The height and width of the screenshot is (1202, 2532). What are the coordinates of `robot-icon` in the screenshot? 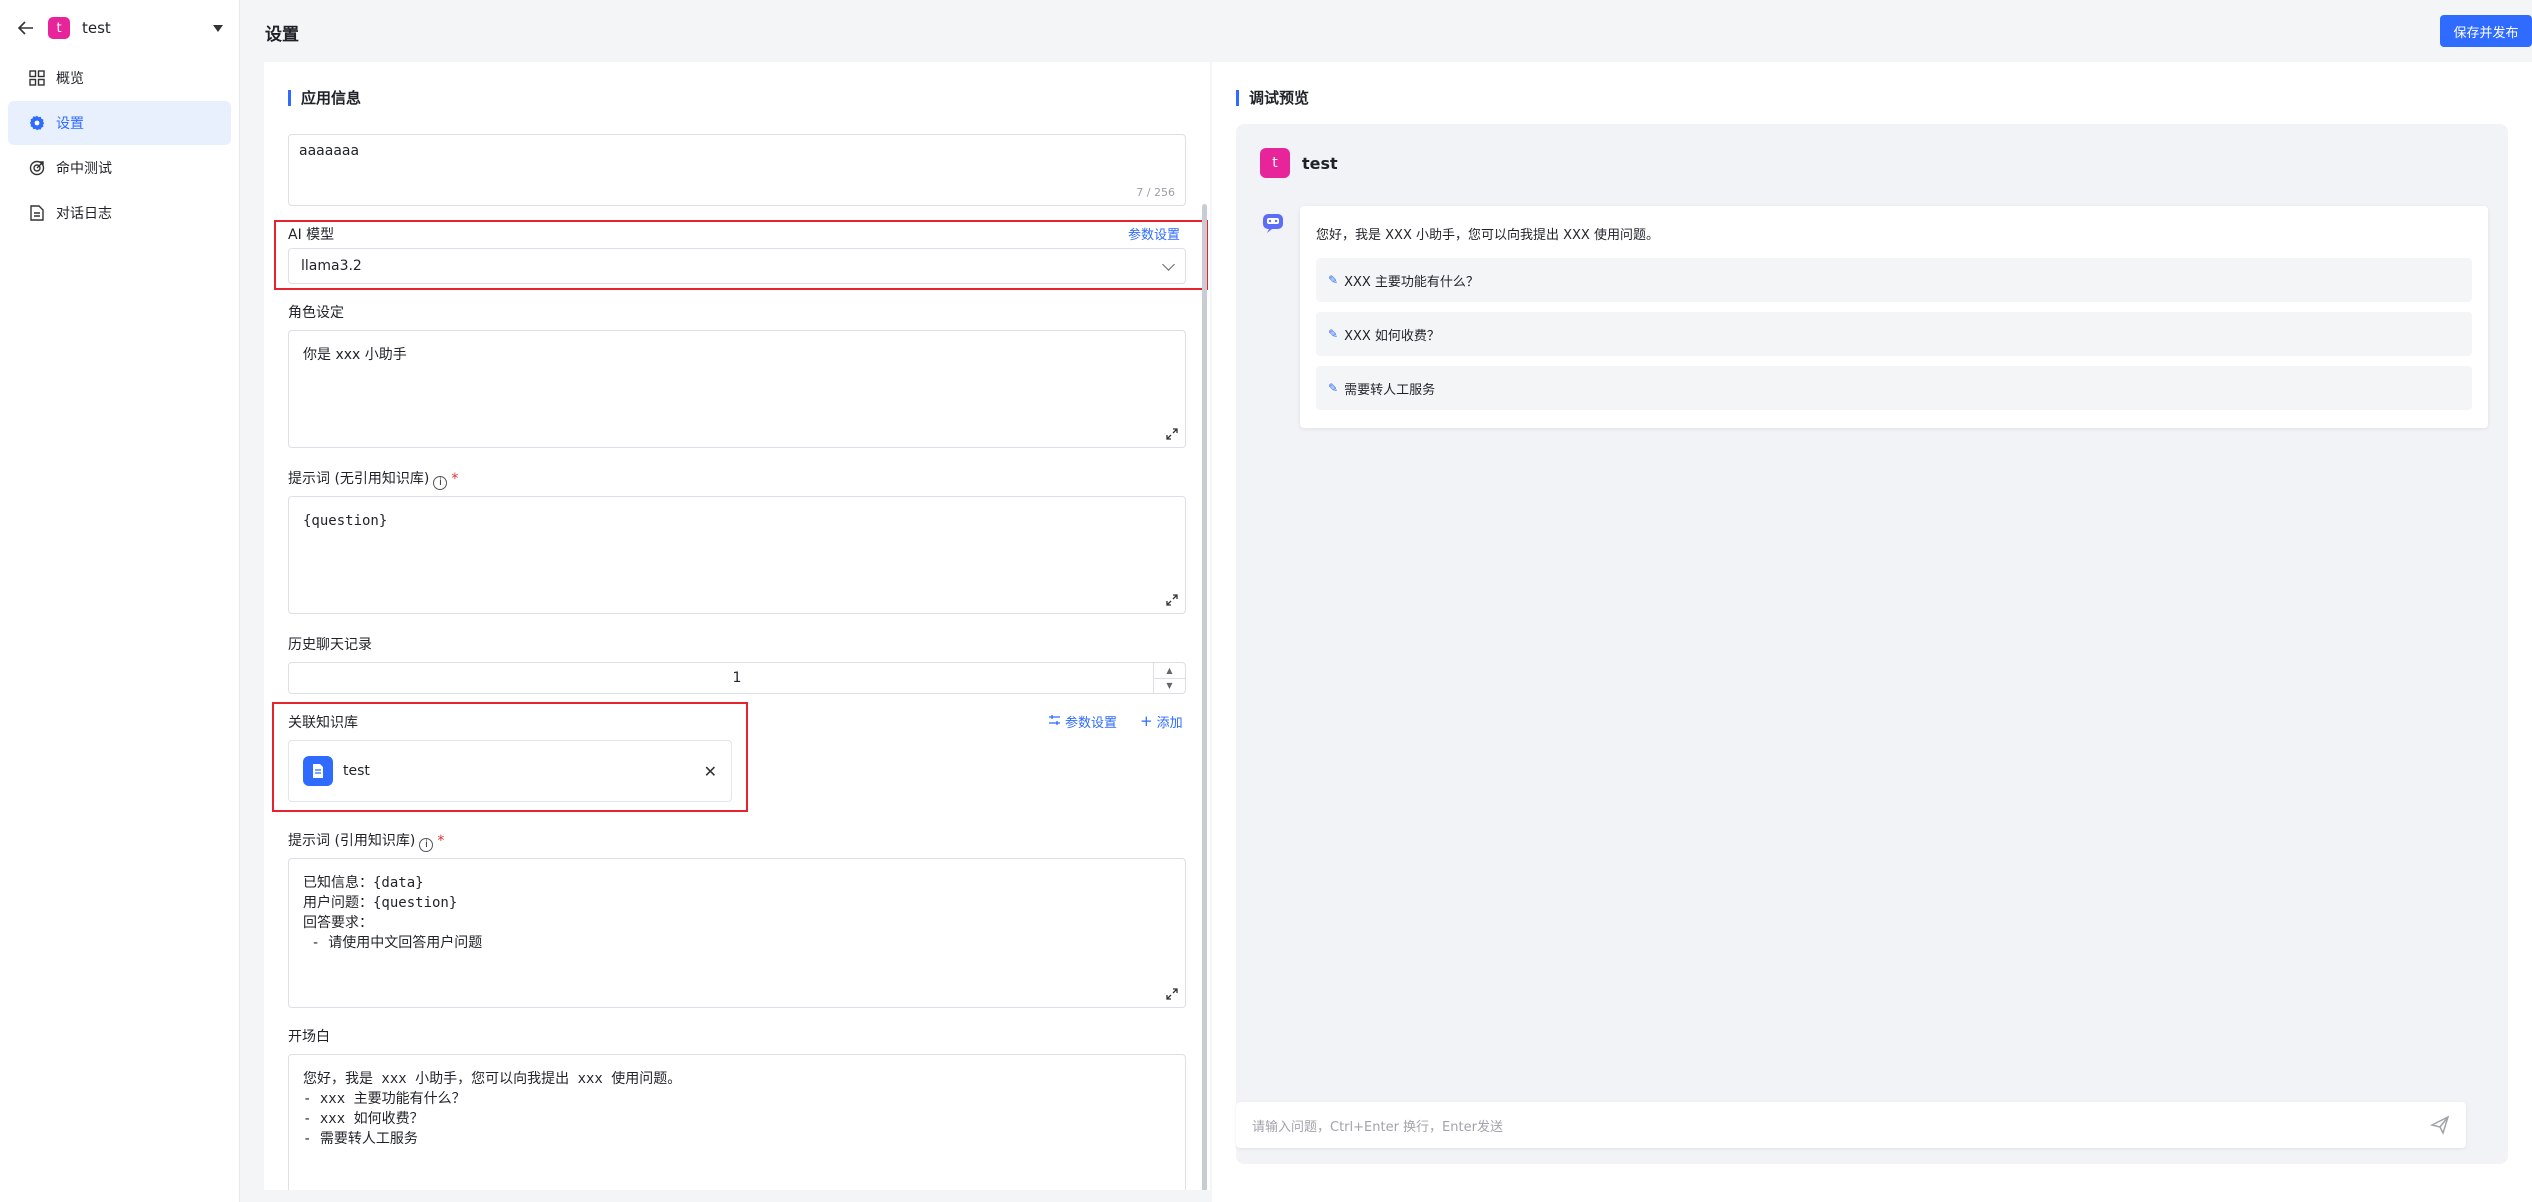 It's located at (1273, 223).